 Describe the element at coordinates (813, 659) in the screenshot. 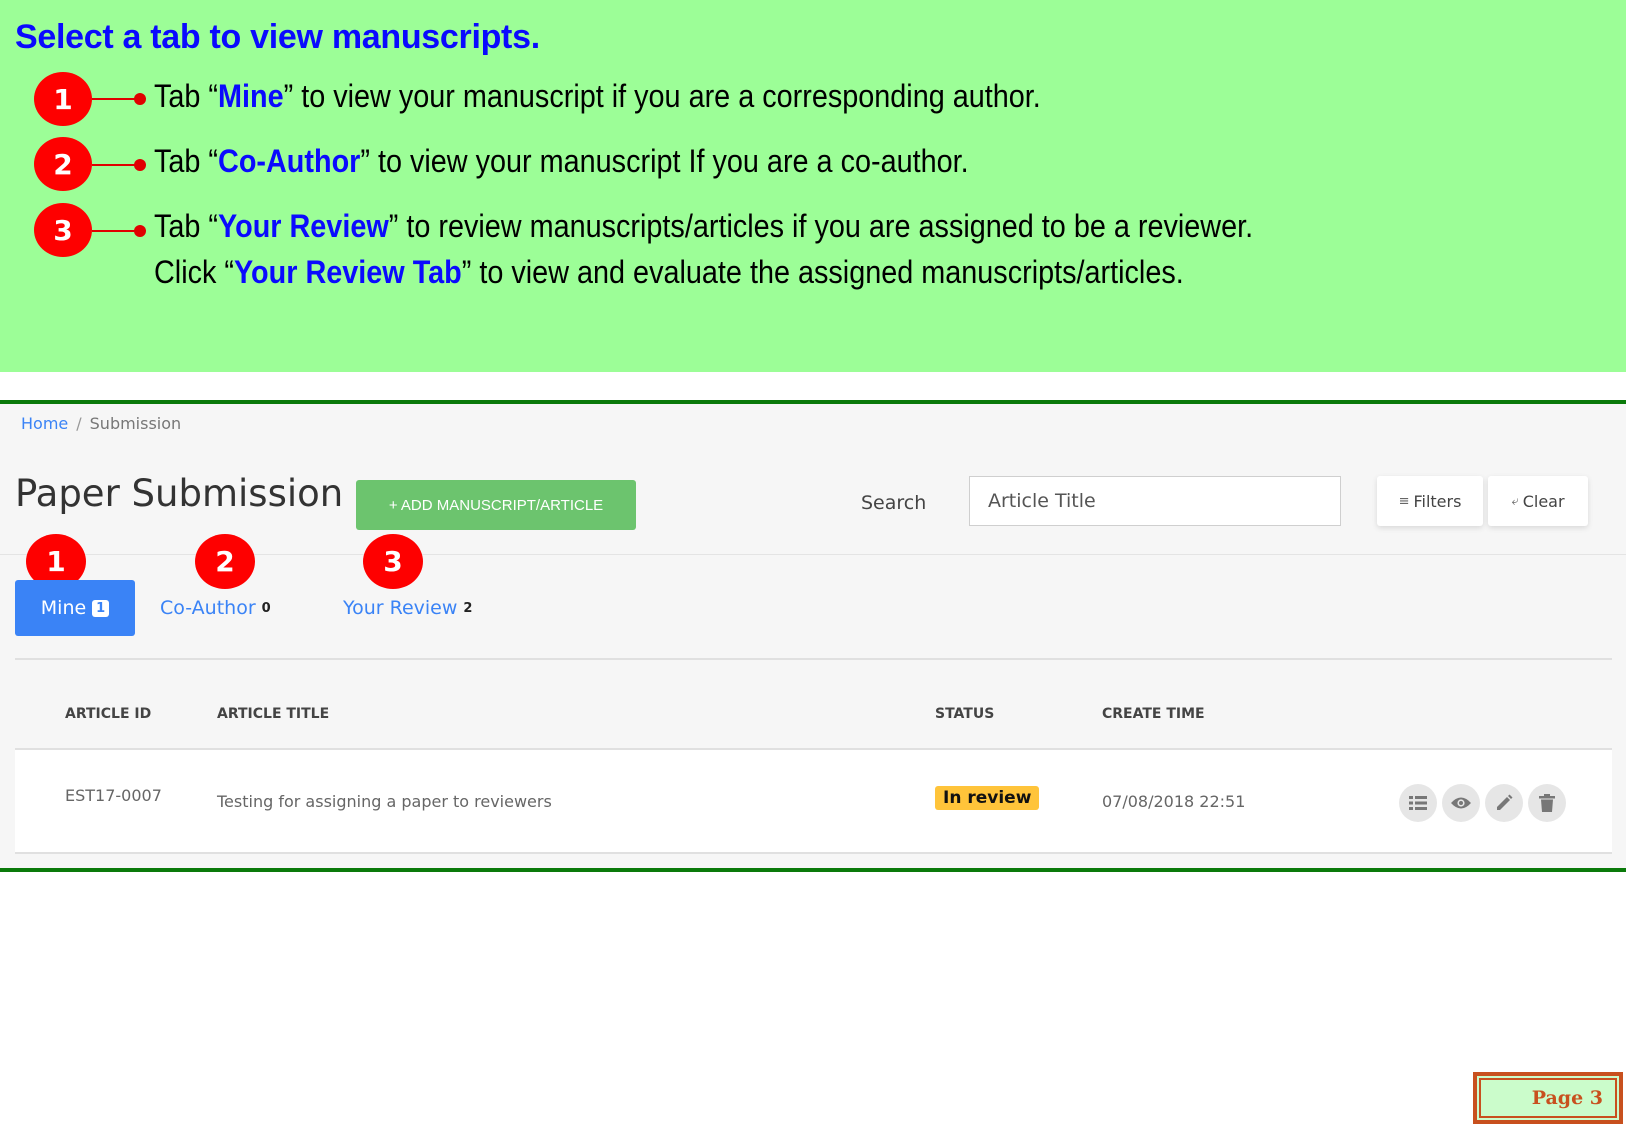

I see `tabs-divider` at that location.